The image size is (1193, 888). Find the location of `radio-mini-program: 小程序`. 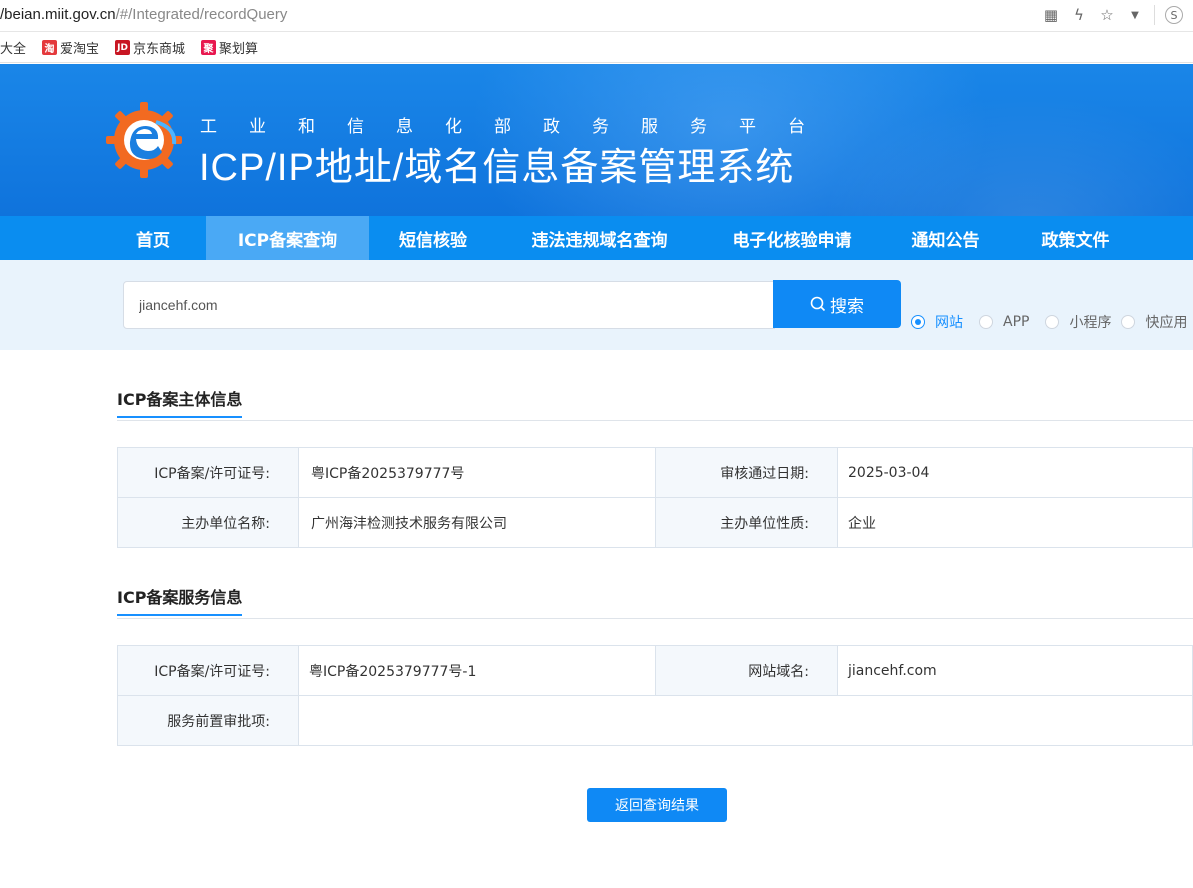

radio-mini-program: 小程序 is located at coordinates (1078, 322).